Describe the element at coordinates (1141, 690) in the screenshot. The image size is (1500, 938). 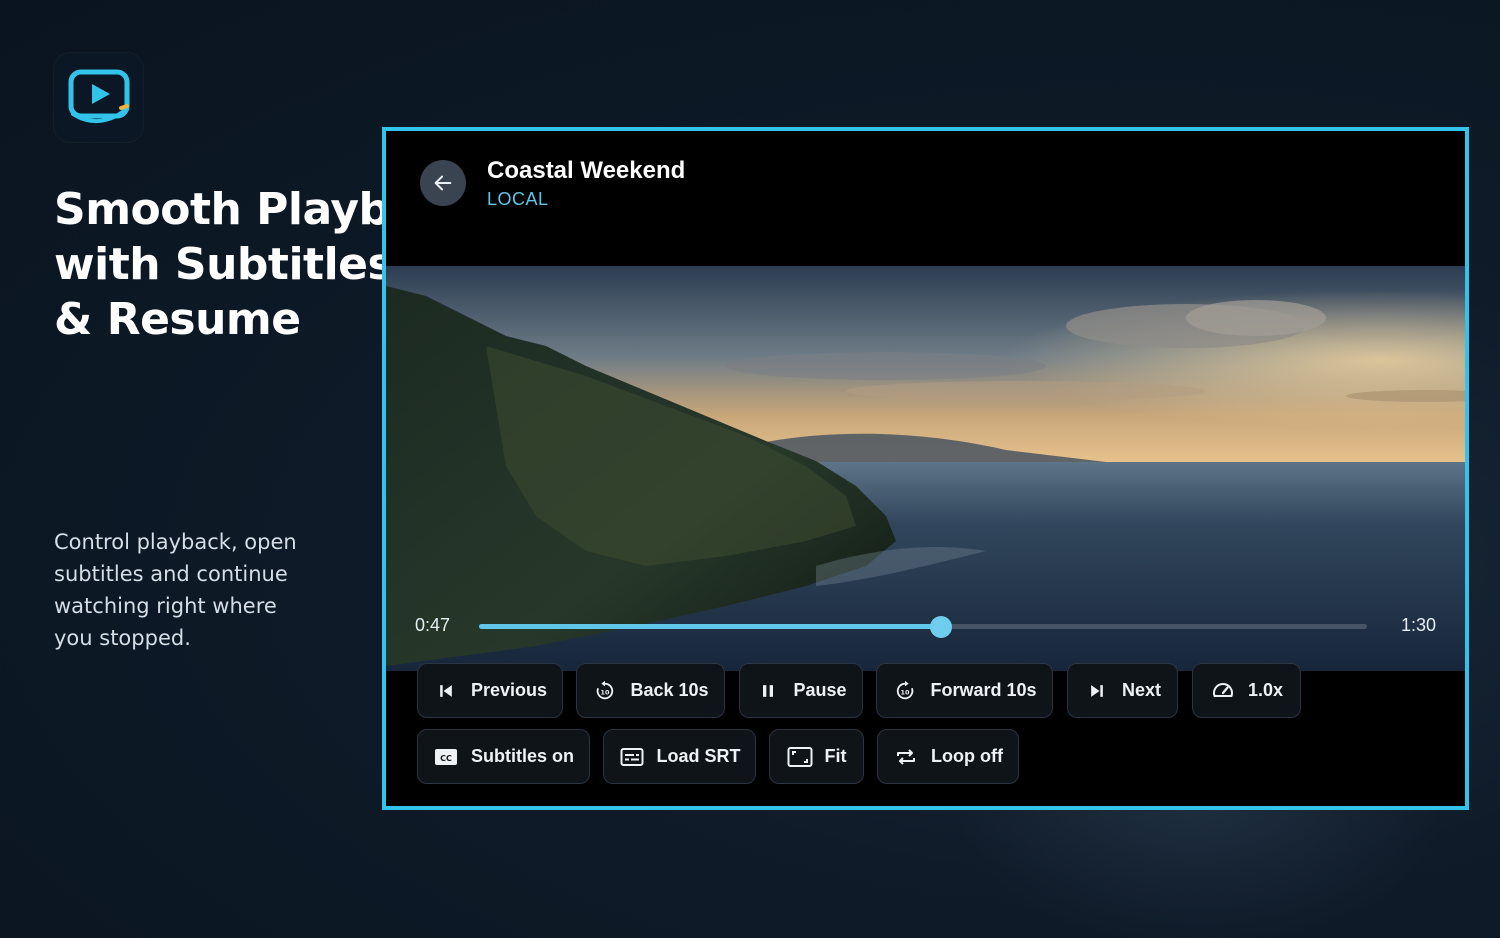
I see `button-label: Next` at that location.